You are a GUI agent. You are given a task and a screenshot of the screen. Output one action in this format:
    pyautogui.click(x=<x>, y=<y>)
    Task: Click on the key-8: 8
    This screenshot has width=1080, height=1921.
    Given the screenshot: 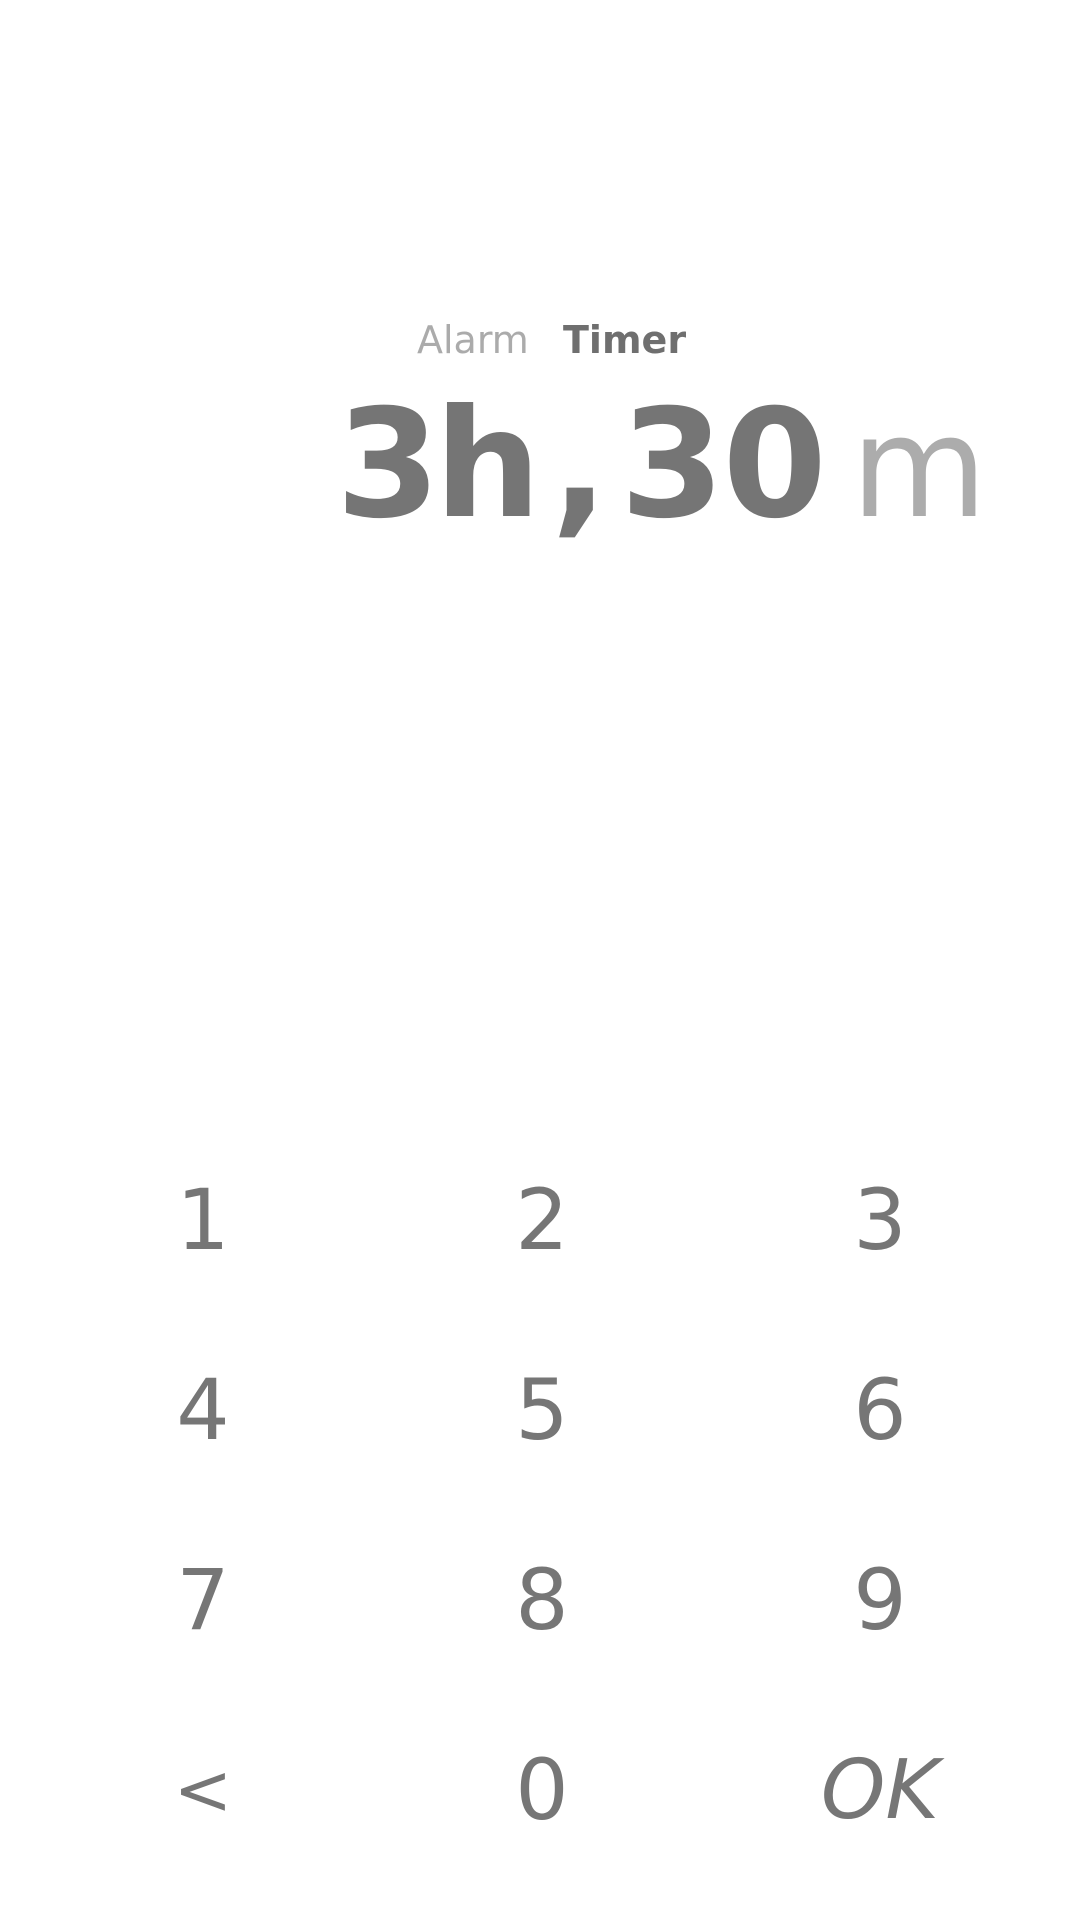 What is the action you would take?
    pyautogui.click(x=542, y=1600)
    